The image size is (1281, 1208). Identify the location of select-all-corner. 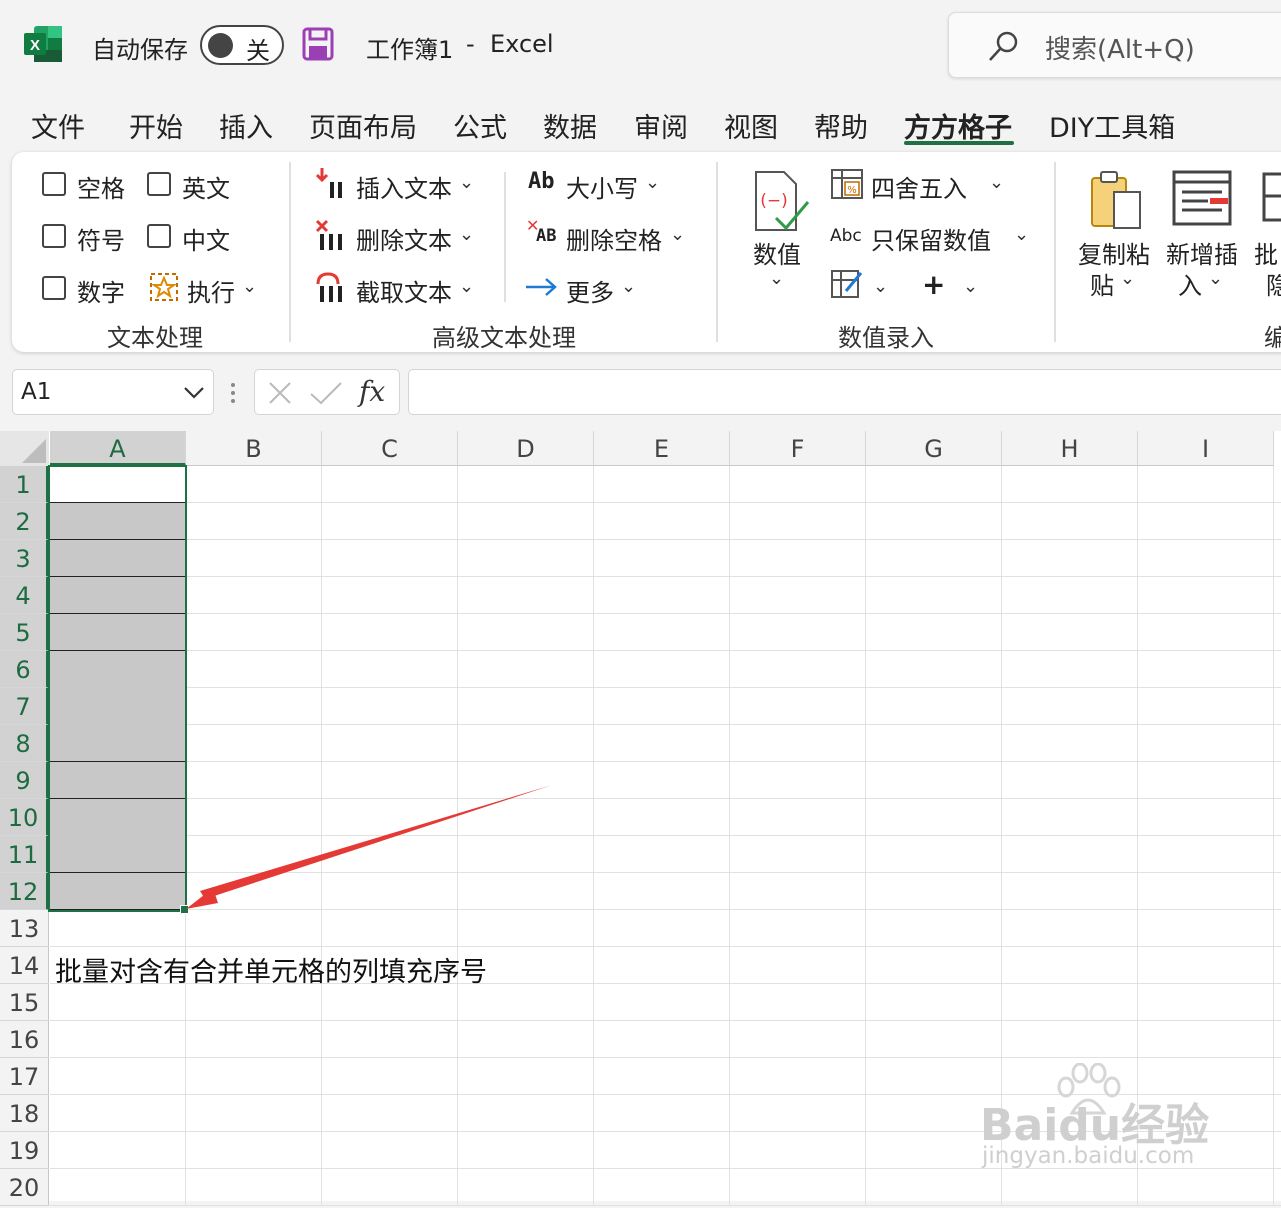
(24, 448).